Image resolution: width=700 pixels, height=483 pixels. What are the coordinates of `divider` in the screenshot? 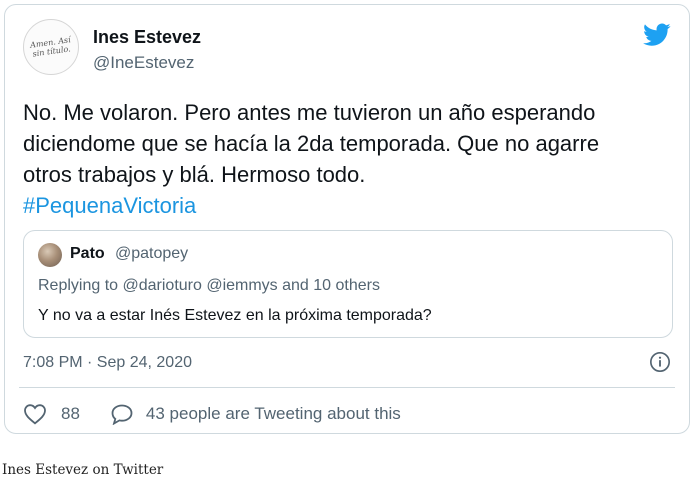 It's located at (347, 387).